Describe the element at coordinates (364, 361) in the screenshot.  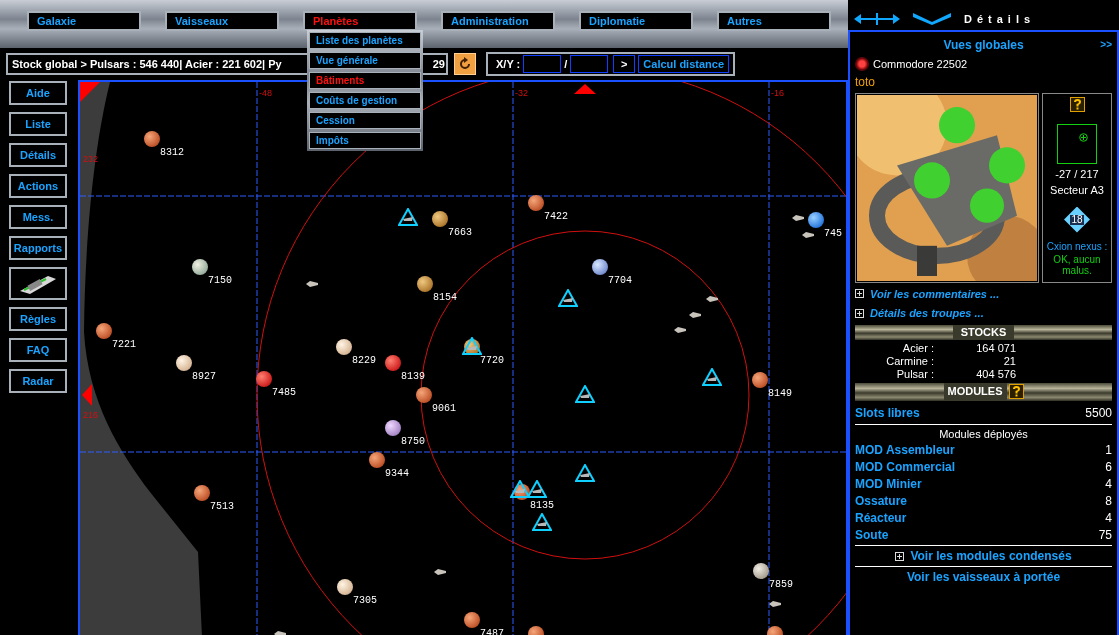
I see `planet-label: 8229` at that location.